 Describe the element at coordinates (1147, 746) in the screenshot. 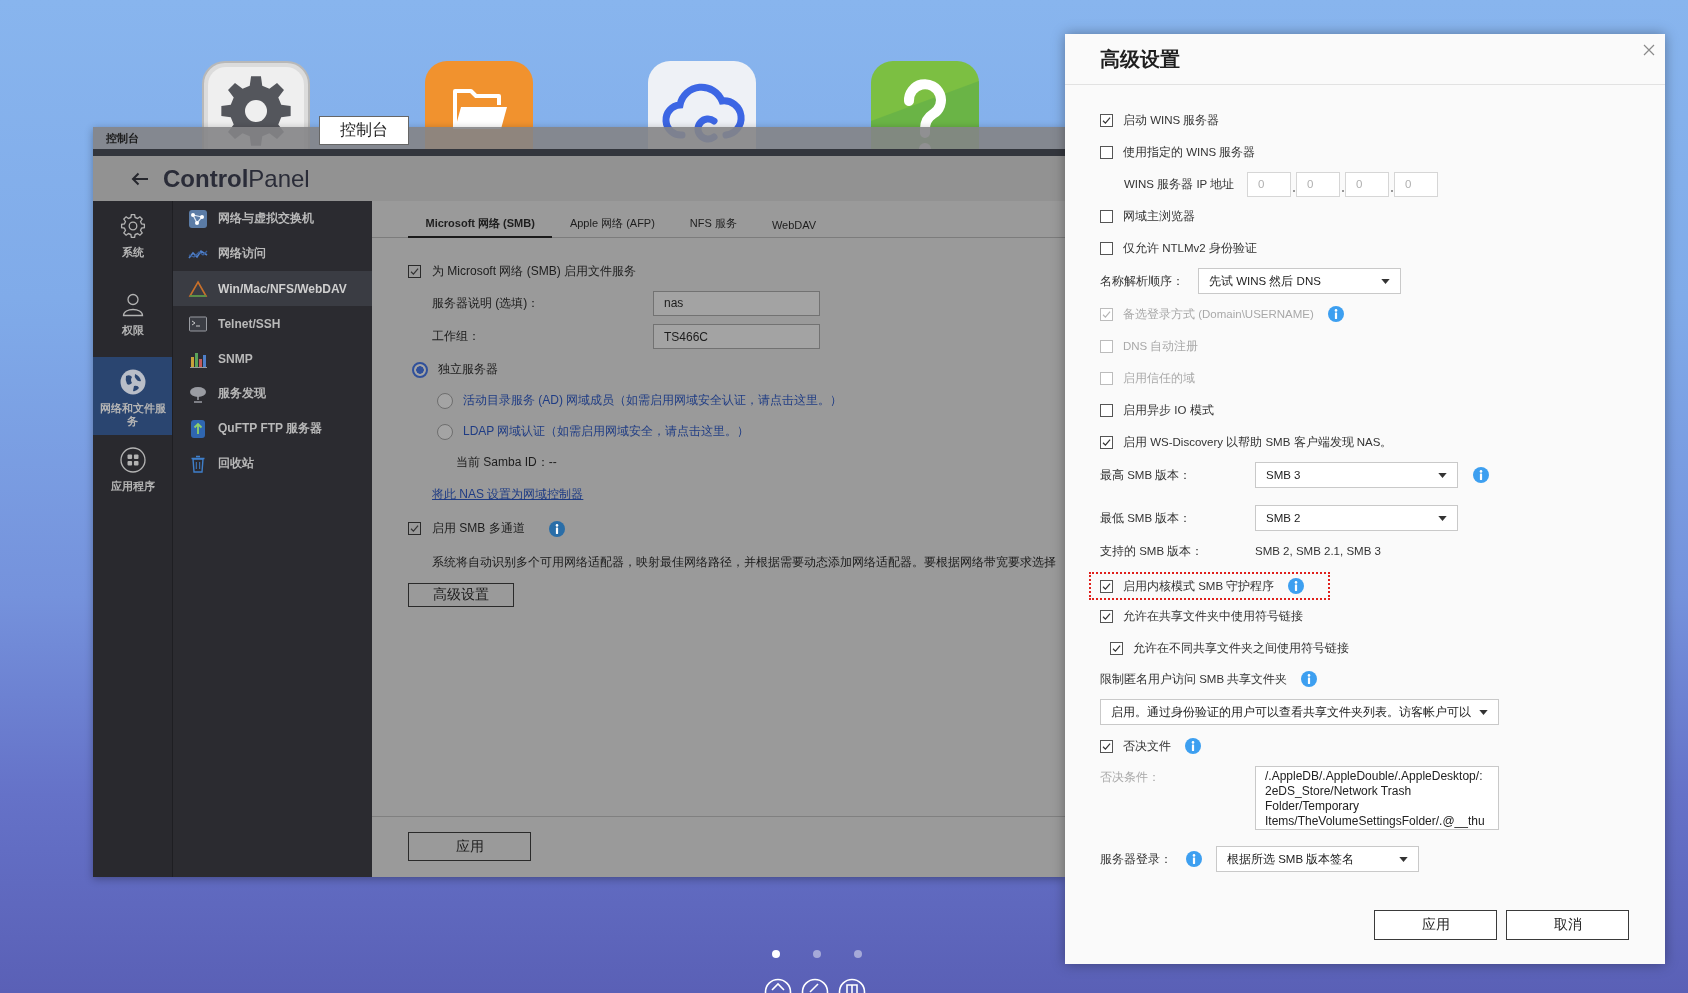

I see `checkbox-label: 否决文件` at that location.